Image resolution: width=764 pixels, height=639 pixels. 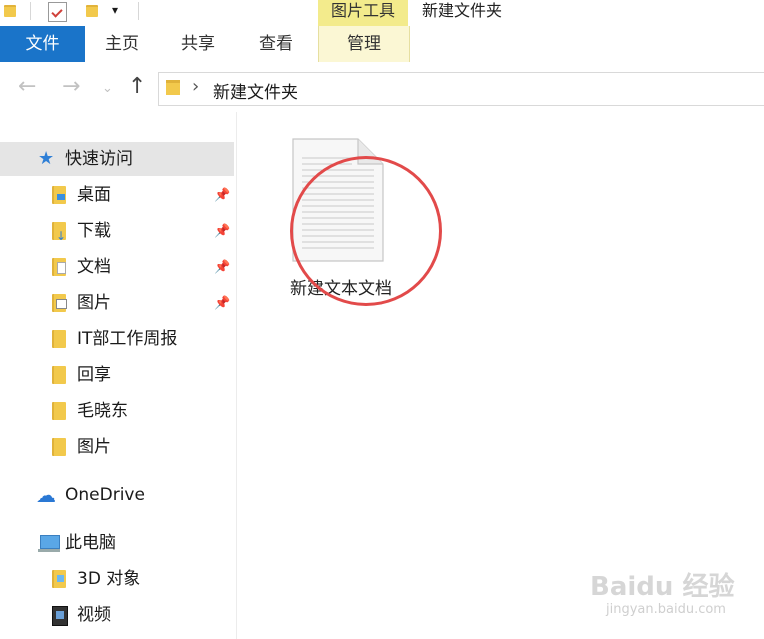 I want to click on sidebar-item-mao-xiaodong: 毛晓东, so click(x=117, y=411).